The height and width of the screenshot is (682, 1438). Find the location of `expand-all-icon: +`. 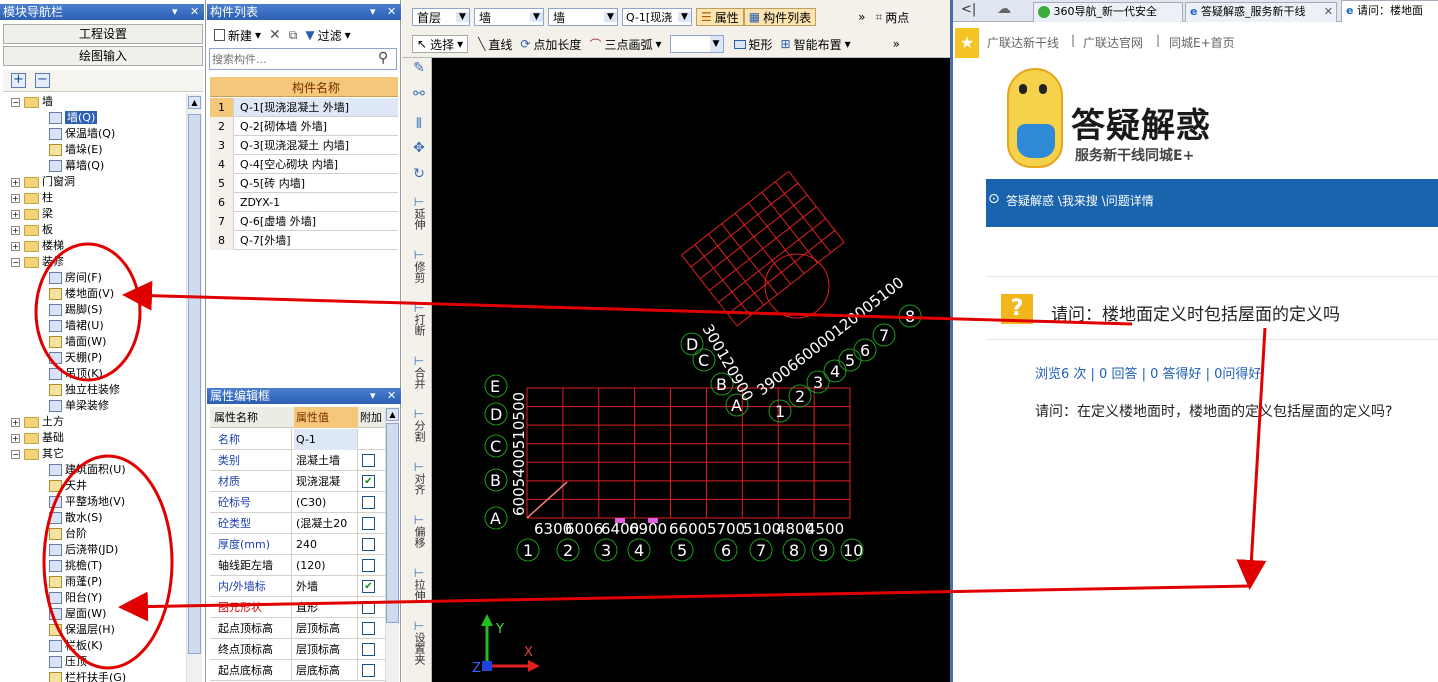

expand-all-icon: + is located at coordinates (18, 80).